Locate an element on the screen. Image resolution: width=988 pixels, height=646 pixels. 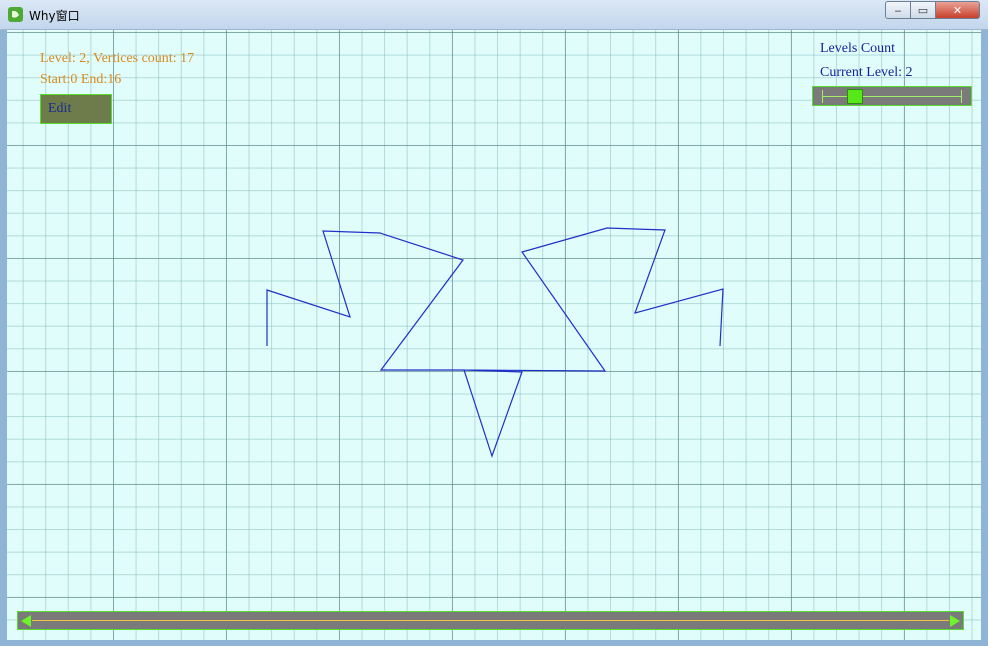
scroll-left-icon is located at coordinates (26, 621).